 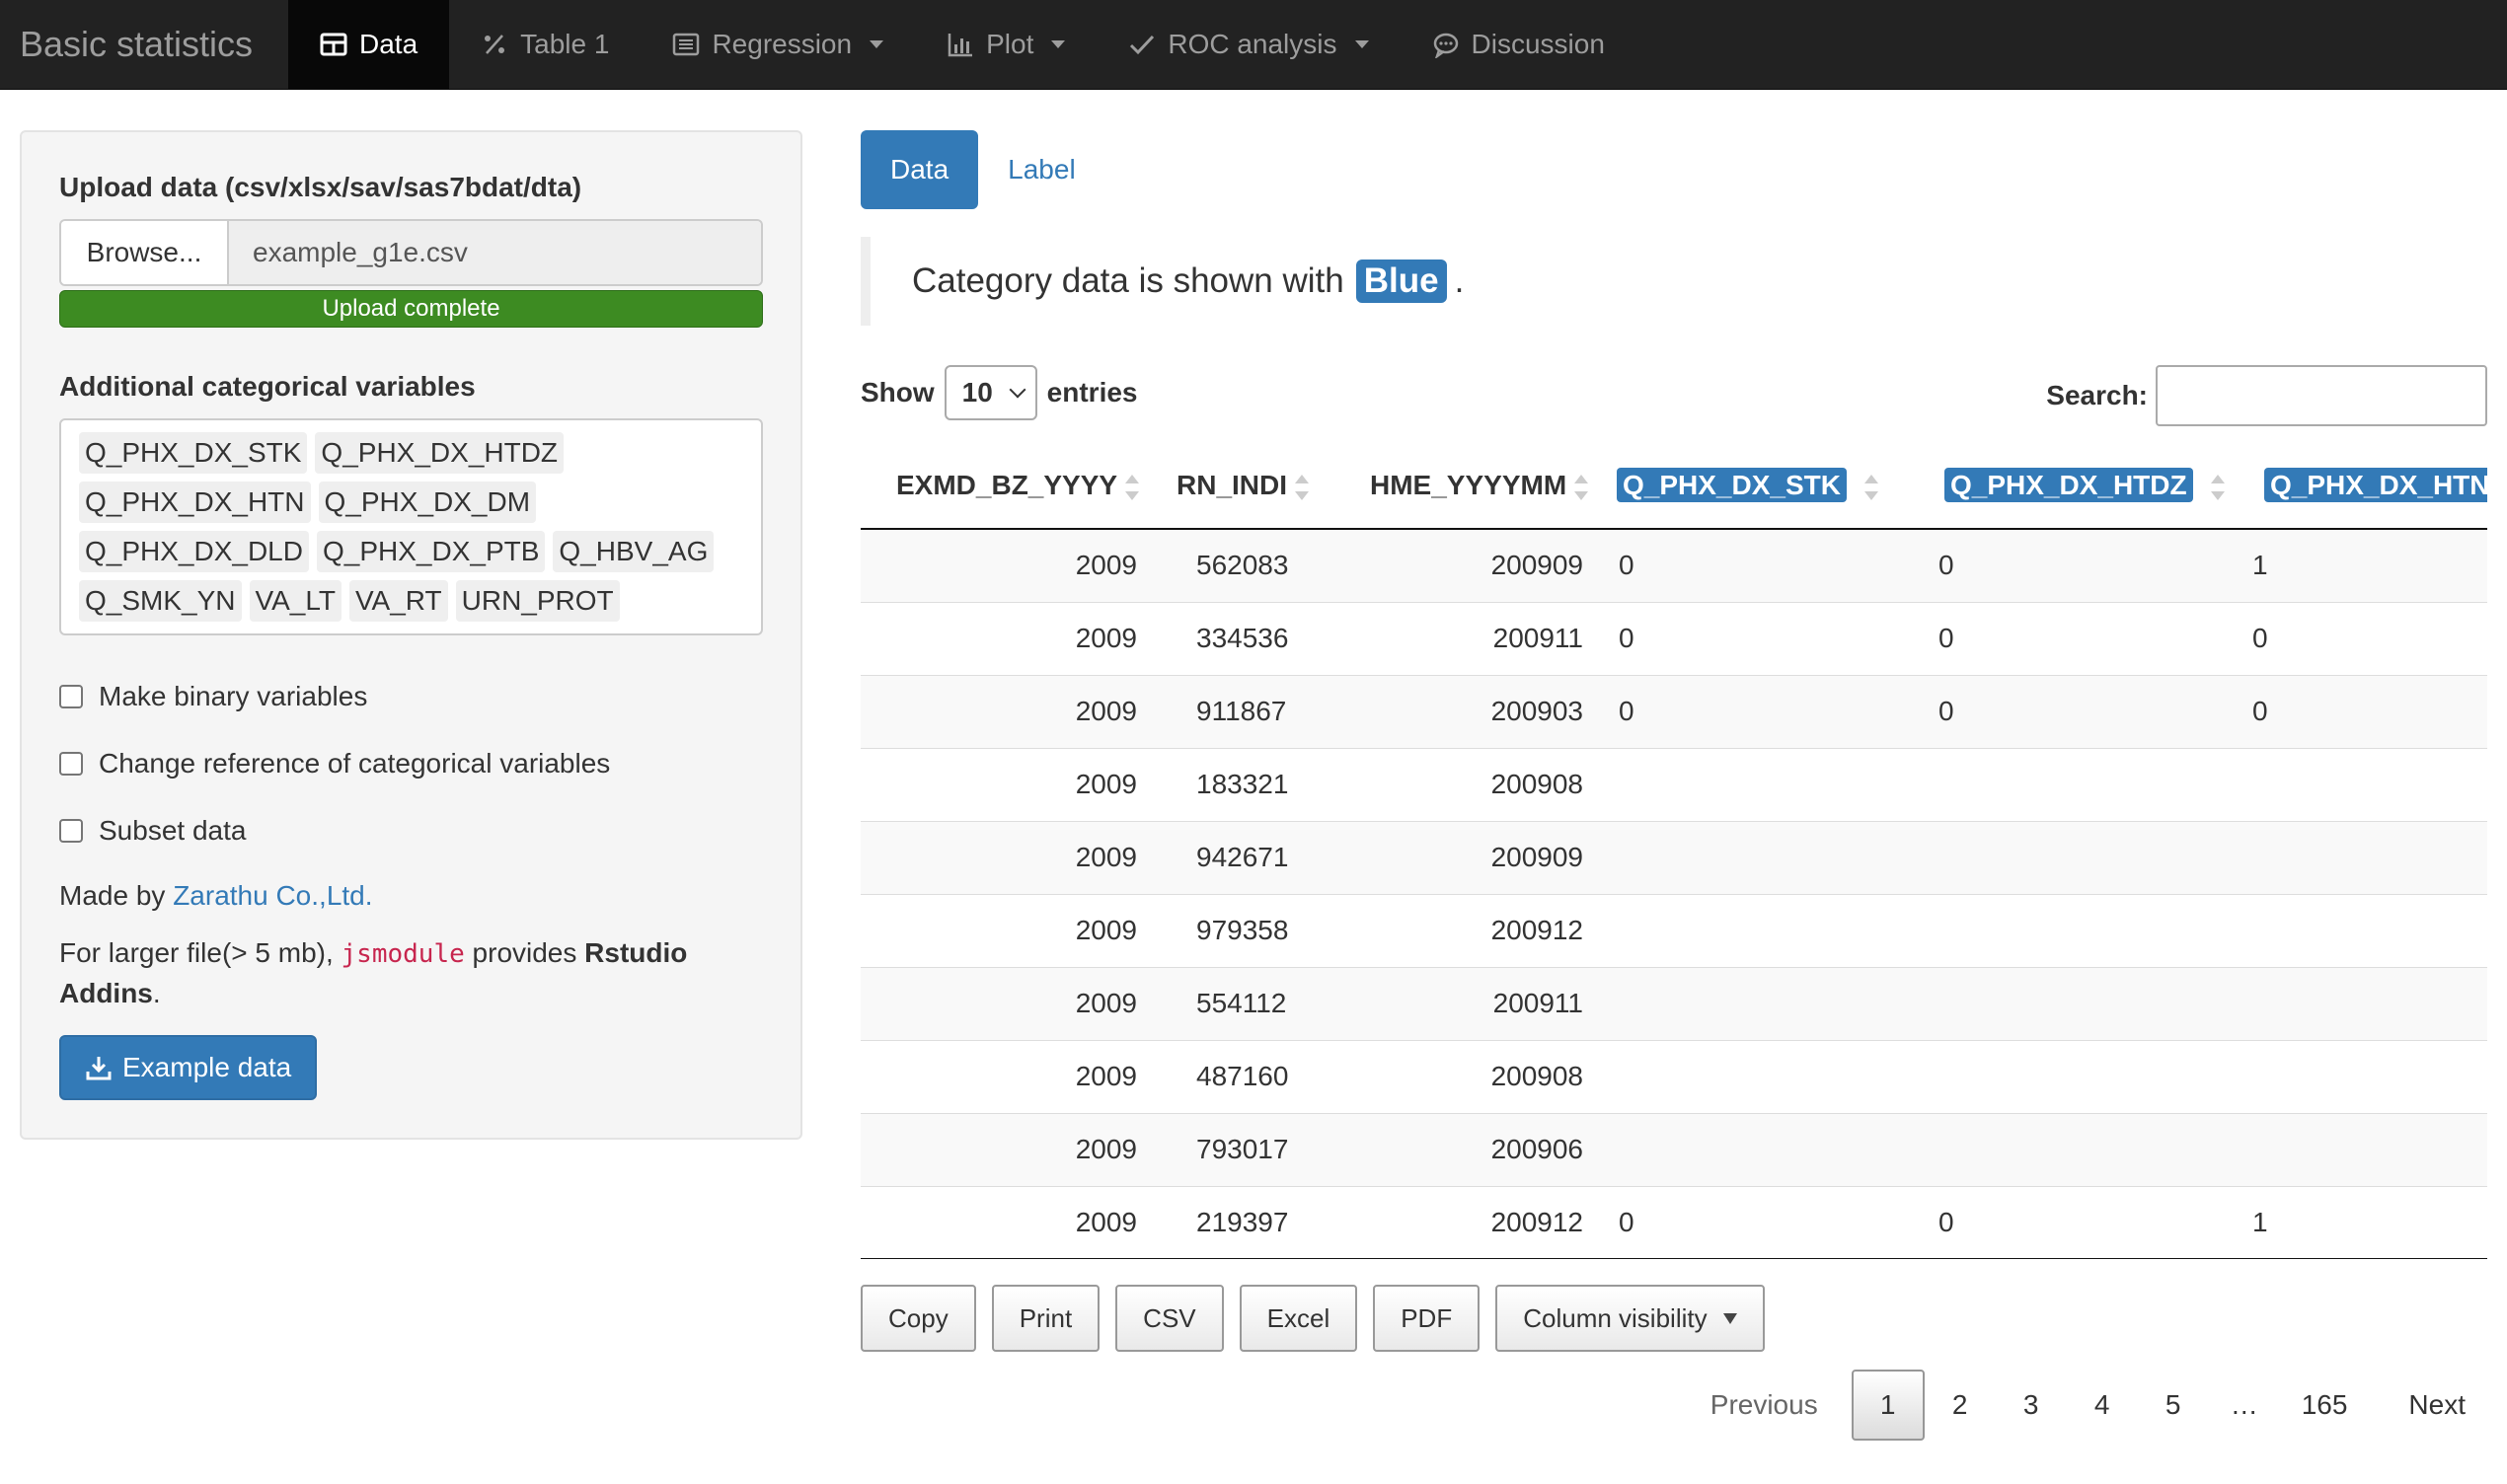 What do you see at coordinates (1236, 1003) in the screenshot?
I see `table-cell: 554112` at bounding box center [1236, 1003].